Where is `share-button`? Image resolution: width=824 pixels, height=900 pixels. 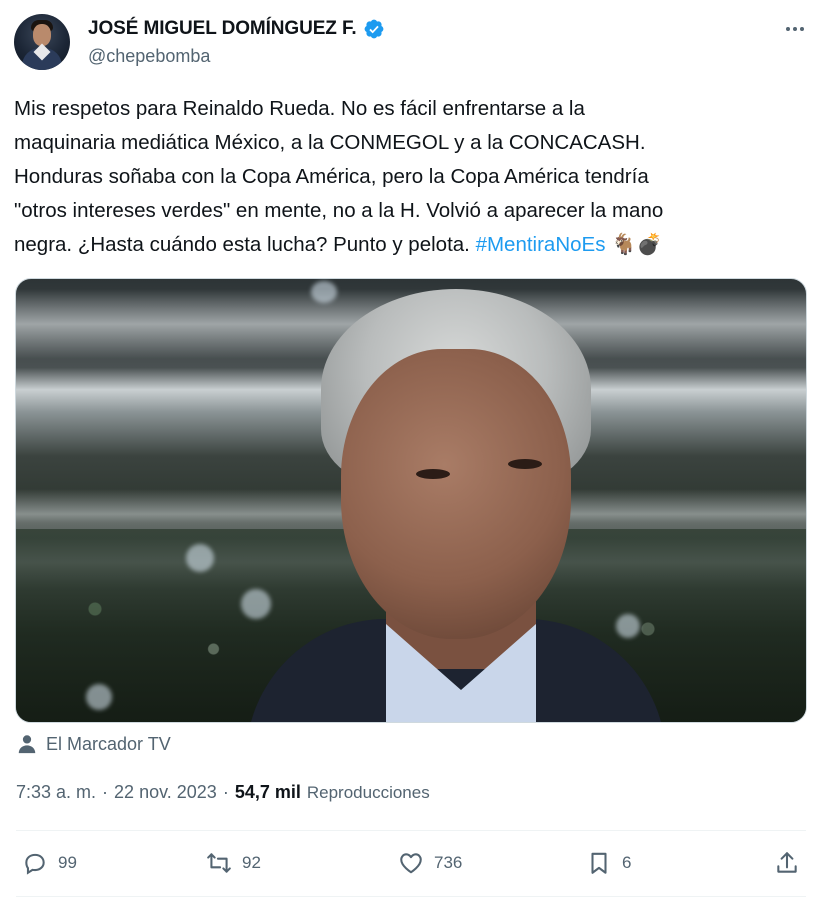 share-button is located at coordinates (787, 863).